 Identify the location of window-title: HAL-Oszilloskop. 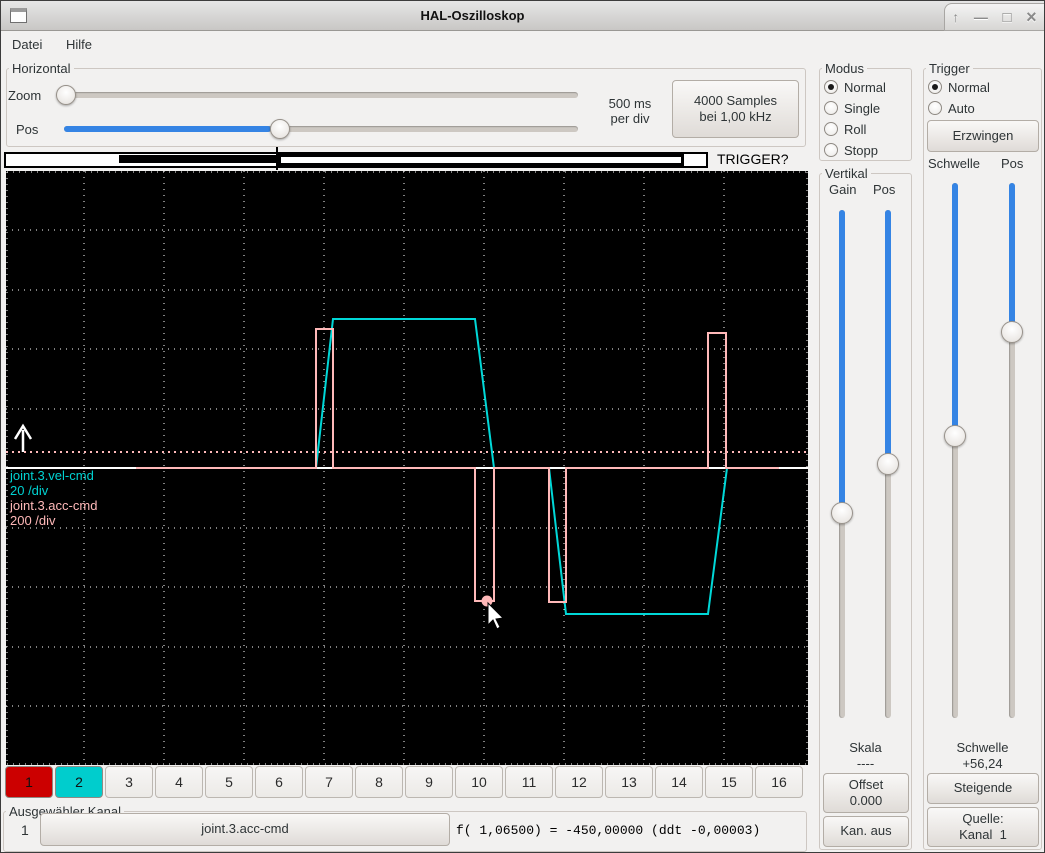
(472, 15).